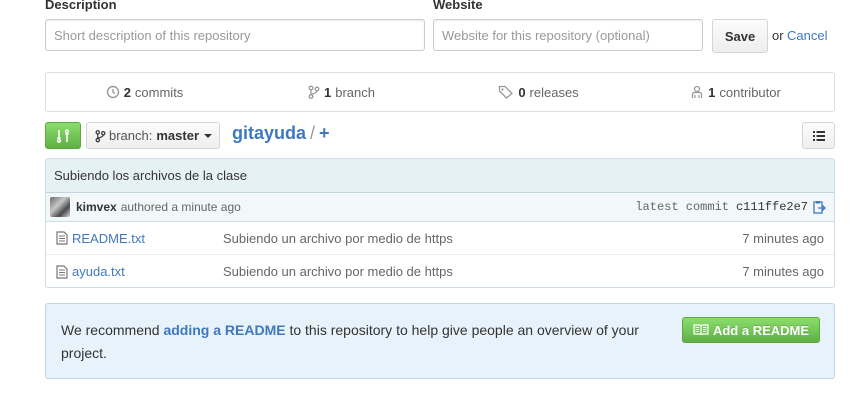 The height and width of the screenshot is (408, 853). I want to click on tag-icon, so click(506, 92).